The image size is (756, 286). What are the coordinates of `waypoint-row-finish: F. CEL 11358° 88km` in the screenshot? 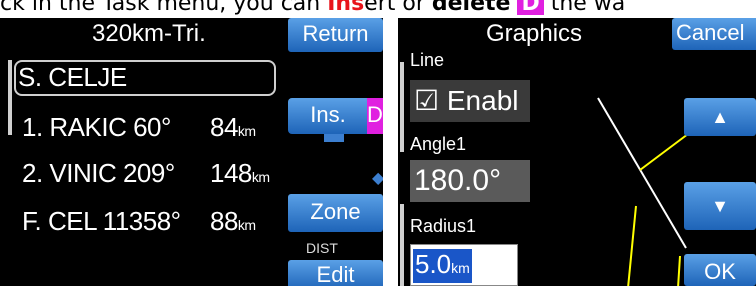 It's located at (139, 221).